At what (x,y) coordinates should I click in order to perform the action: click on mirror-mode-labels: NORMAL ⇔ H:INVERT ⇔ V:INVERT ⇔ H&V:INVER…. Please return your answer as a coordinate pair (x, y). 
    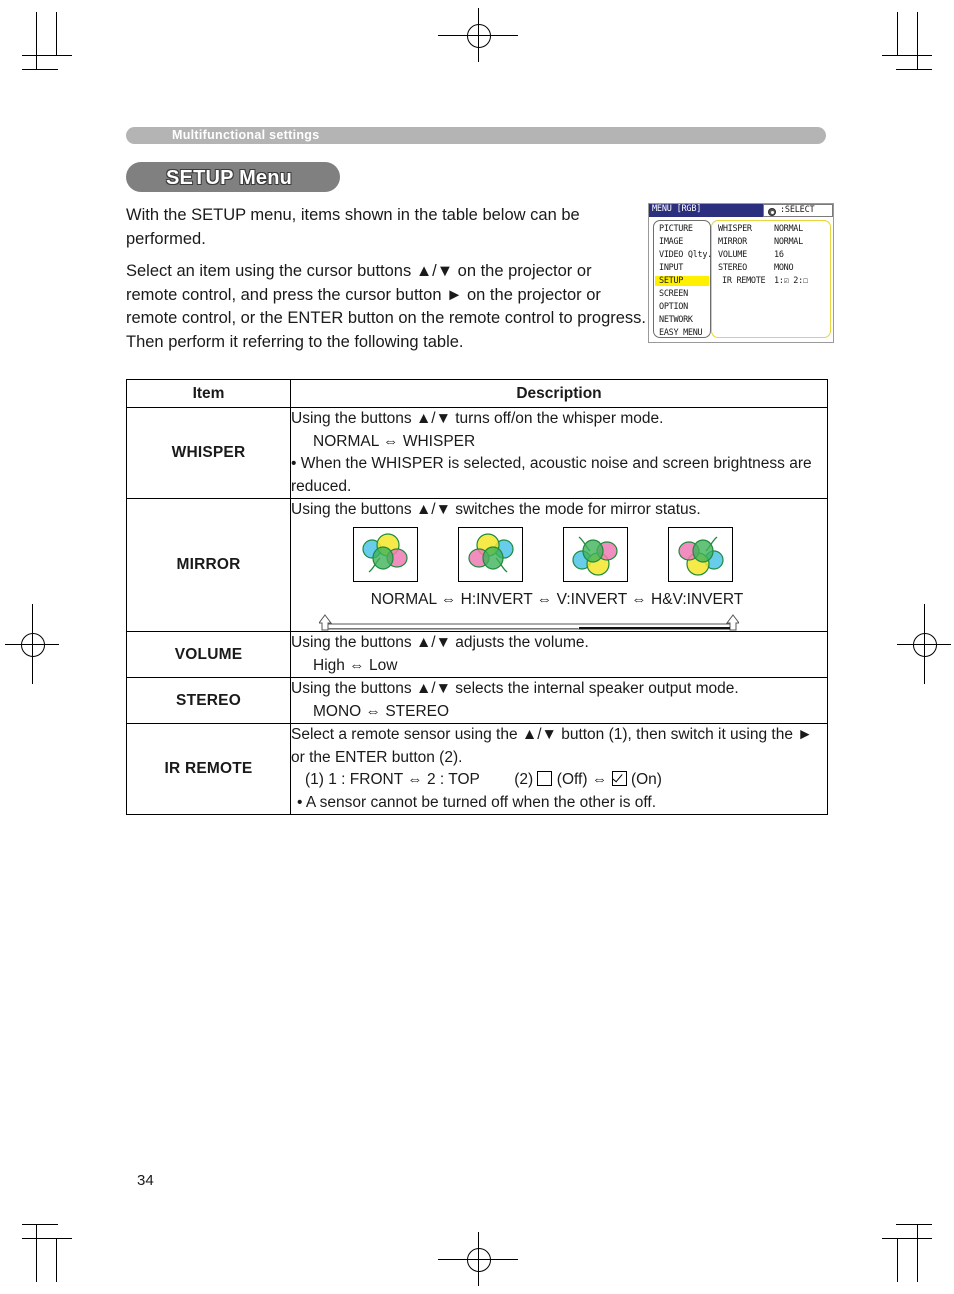
    Looking at the image, I should click on (555, 600).